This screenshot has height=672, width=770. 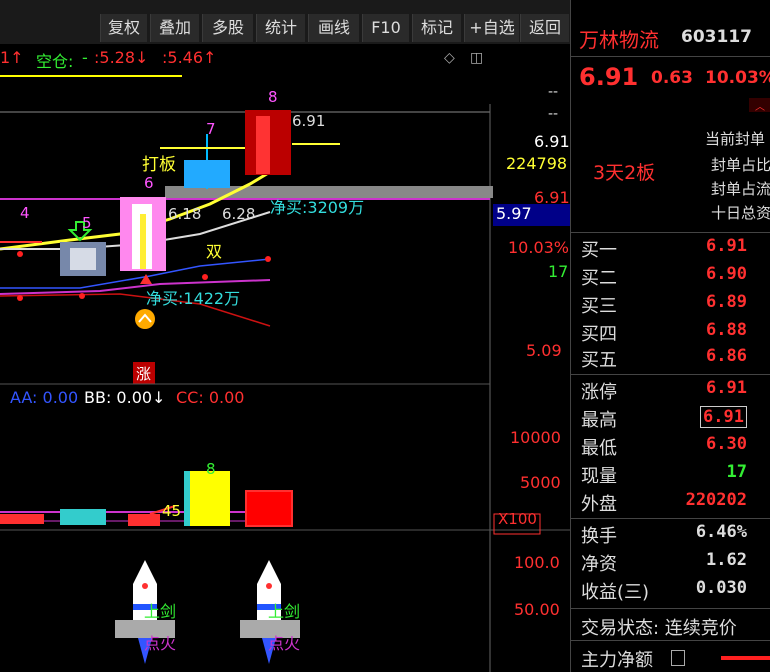 What do you see at coordinates (670, 420) in the screenshot?
I see `quote-row-high: 最高 6.91` at bounding box center [670, 420].